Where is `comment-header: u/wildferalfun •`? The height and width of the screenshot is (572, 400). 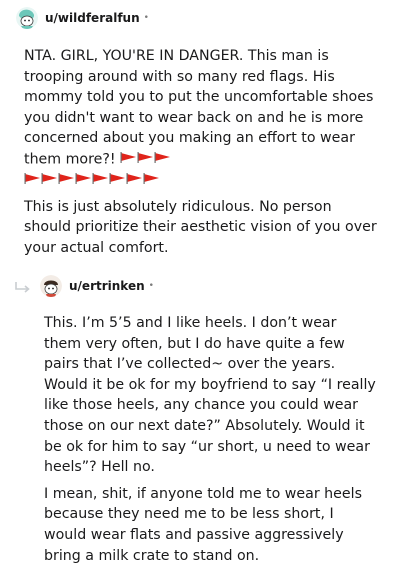 comment-header: u/wildferalfun • is located at coordinates (200, 18).